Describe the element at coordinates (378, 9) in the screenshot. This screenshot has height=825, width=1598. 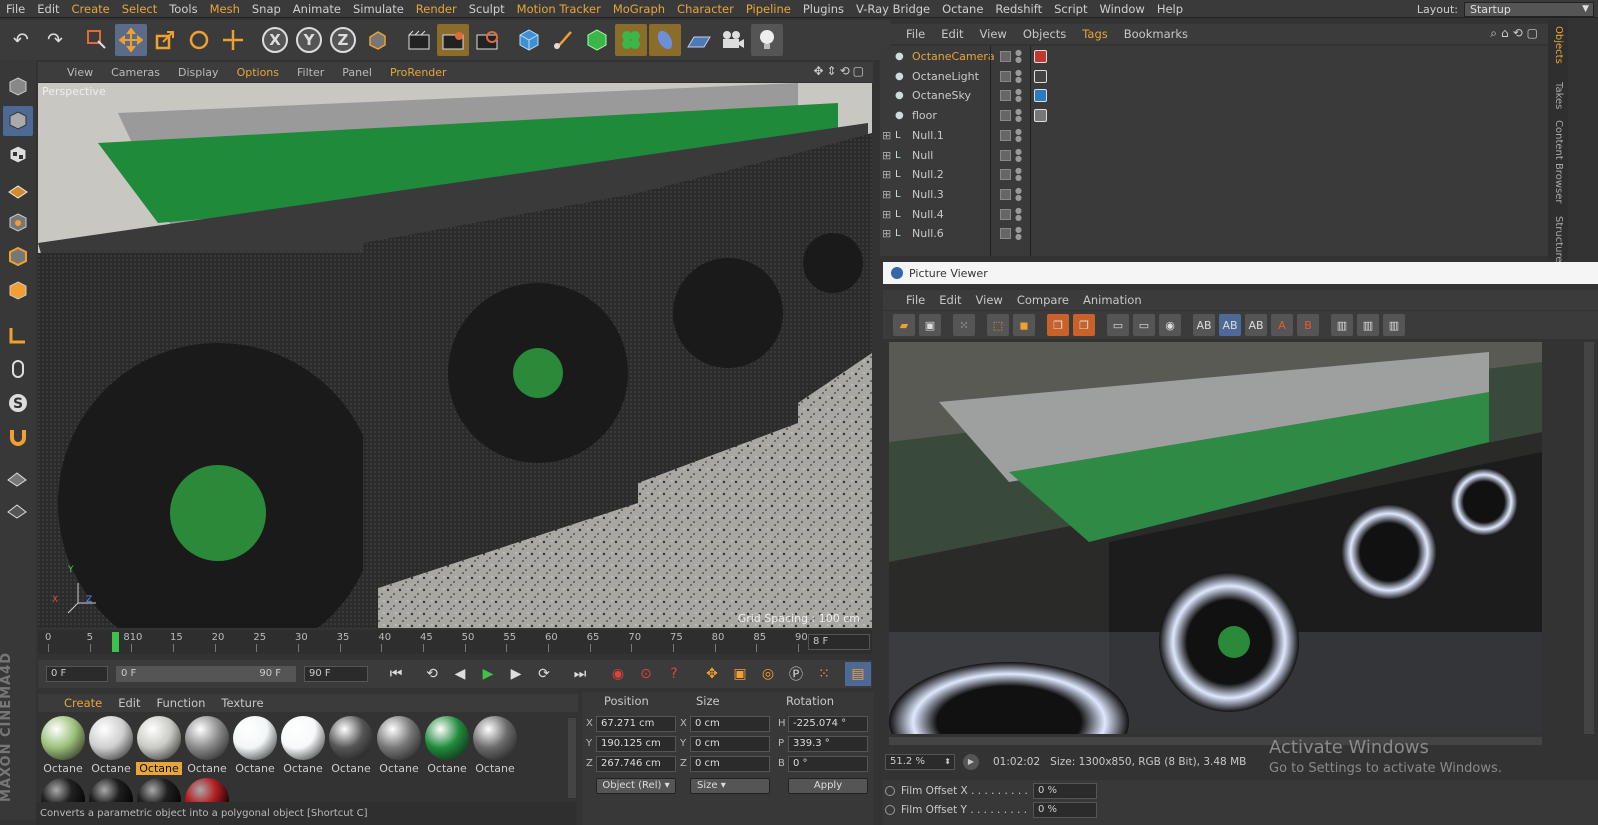
I see `menu-simulate: Simulate` at that location.